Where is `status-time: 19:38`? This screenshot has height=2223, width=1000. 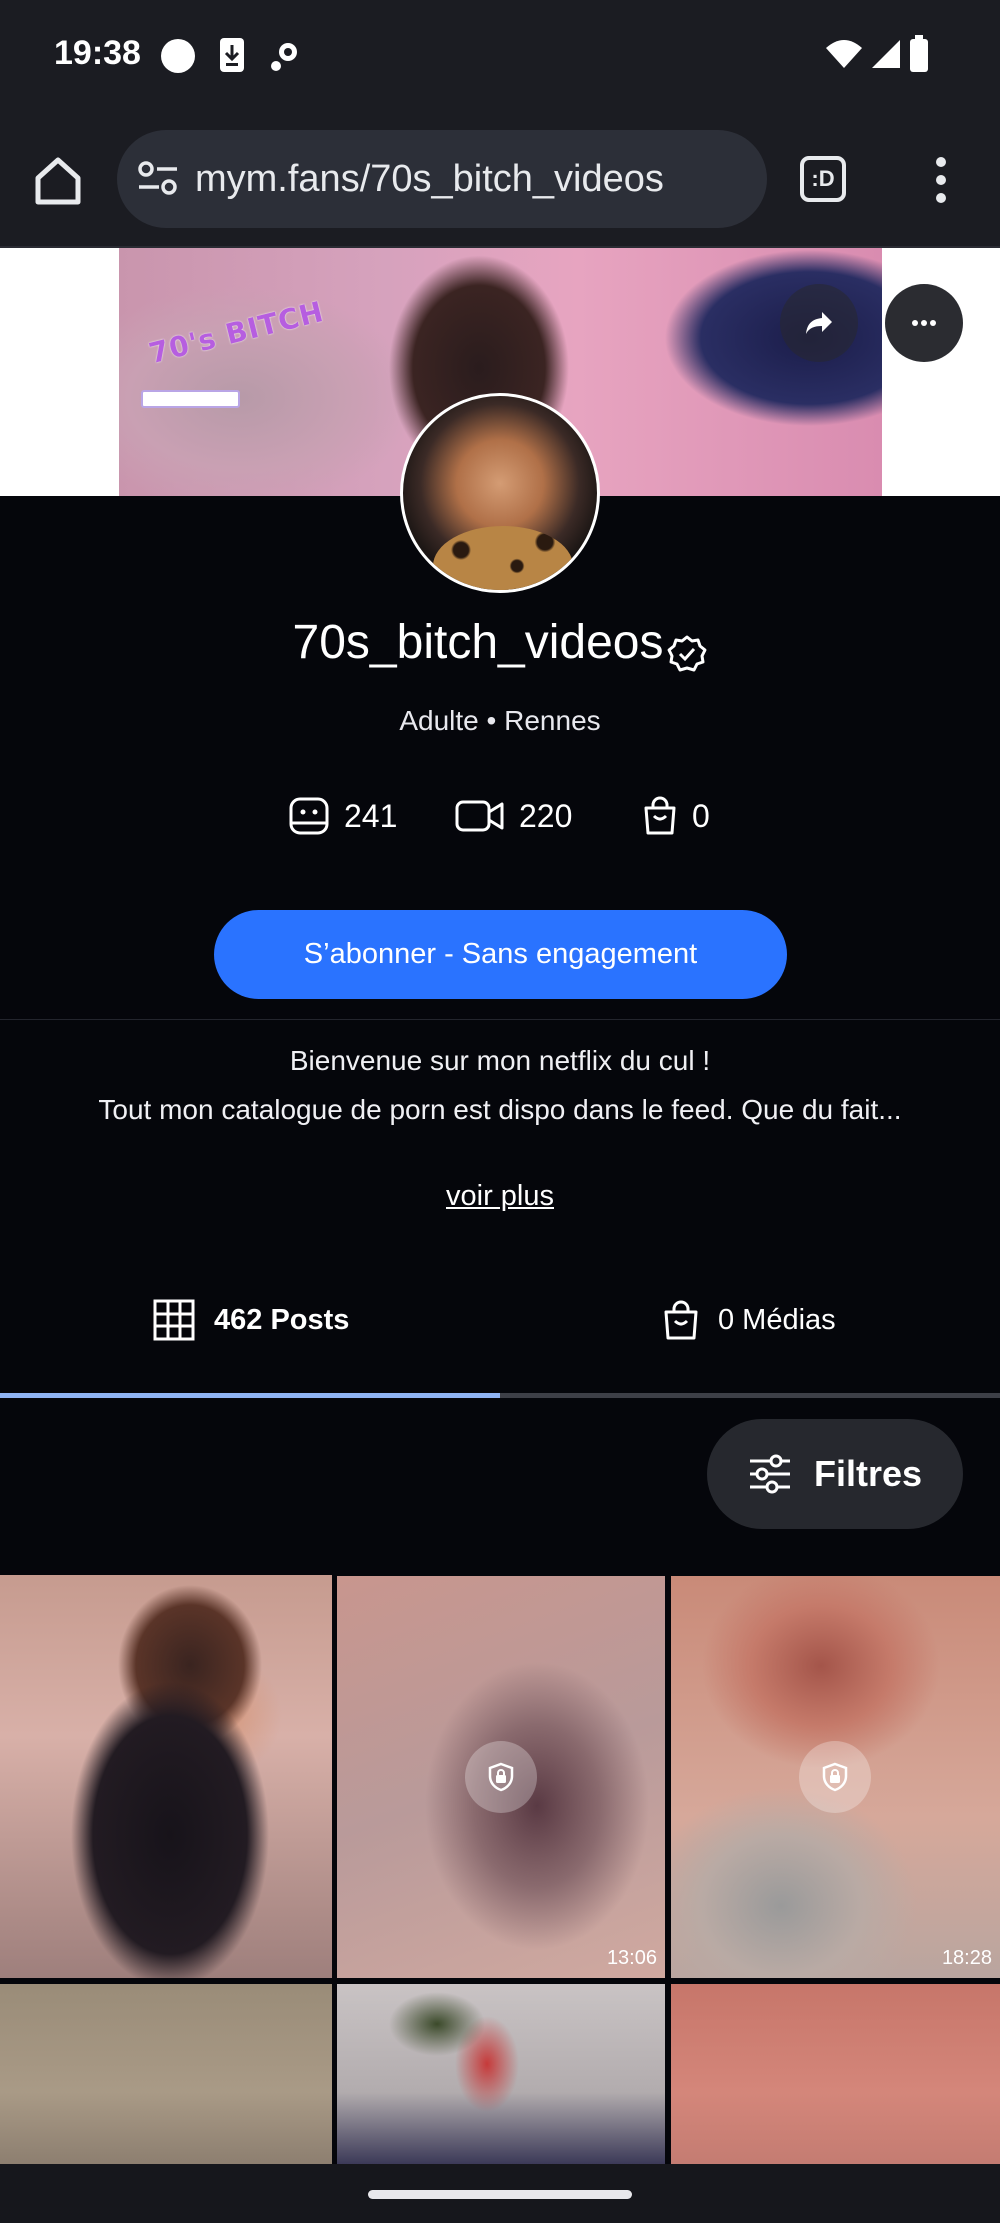 status-time: 19:38 is located at coordinates (97, 53).